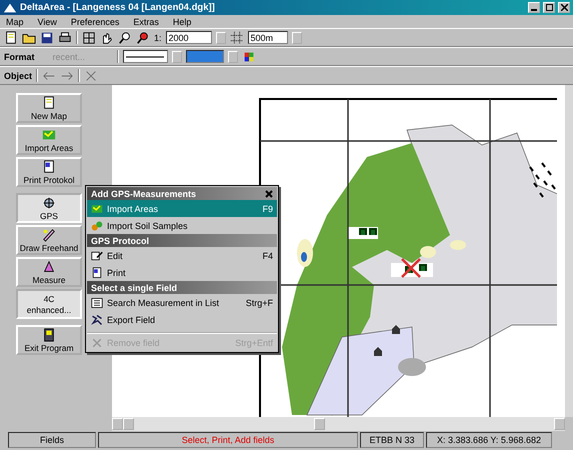 The image size is (573, 450). What do you see at coordinates (143, 37) in the screenshot?
I see `zoom-in-icon` at bounding box center [143, 37].